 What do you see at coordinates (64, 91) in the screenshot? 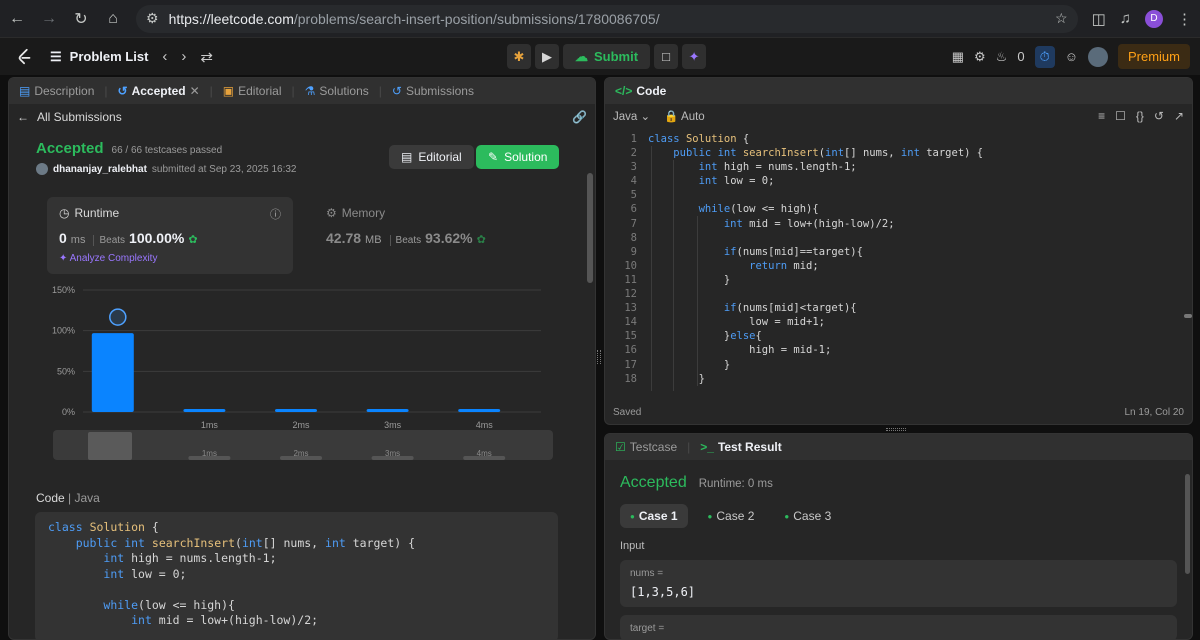
I see `tab-description-label: Description` at bounding box center [64, 91].